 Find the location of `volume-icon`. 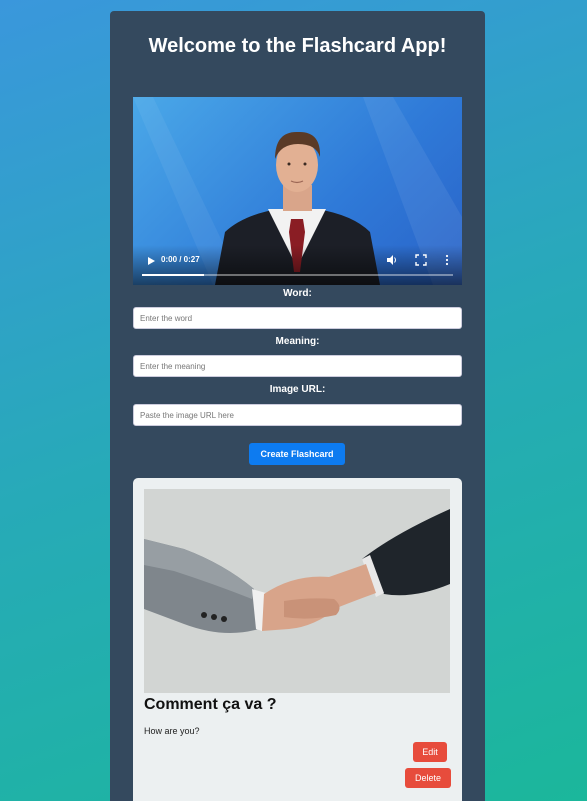

volume-icon is located at coordinates (392, 260).